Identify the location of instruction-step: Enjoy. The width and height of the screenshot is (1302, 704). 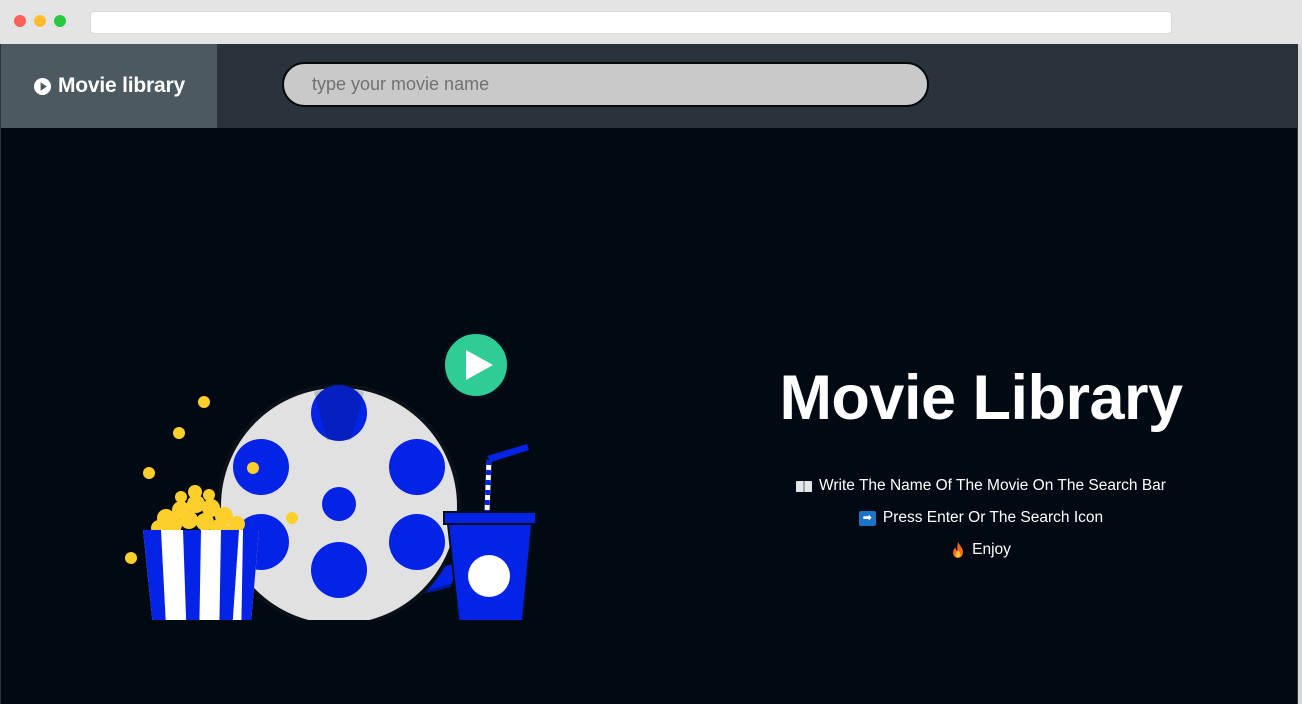
(981, 550).